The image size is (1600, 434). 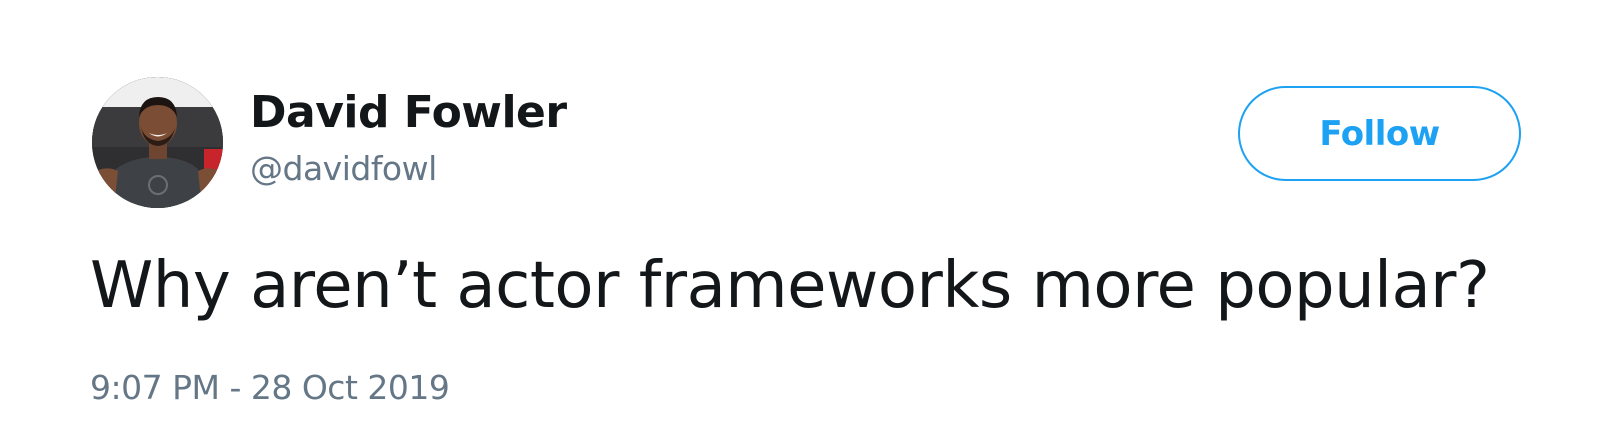 I want to click on avatar, so click(x=157, y=142).